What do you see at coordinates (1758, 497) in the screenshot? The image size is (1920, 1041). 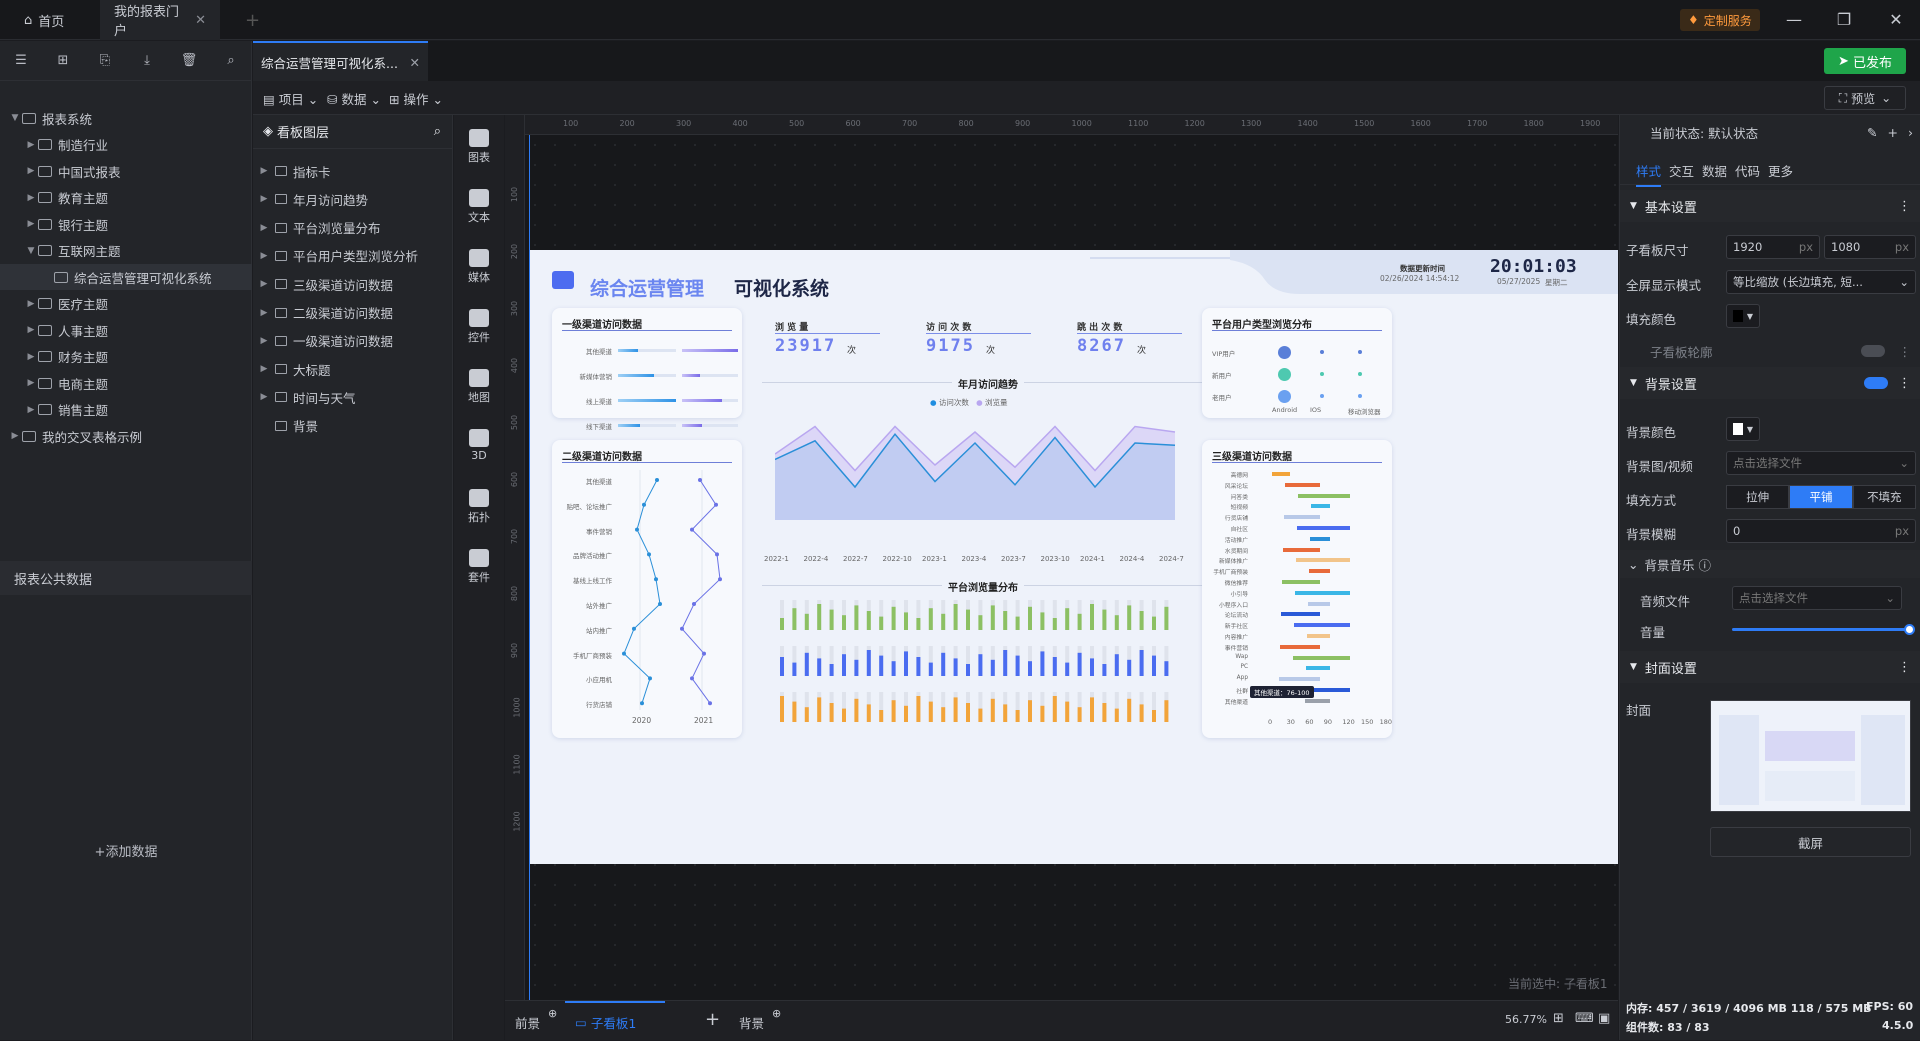 I see `fill-mode-0: 拉伸` at bounding box center [1758, 497].